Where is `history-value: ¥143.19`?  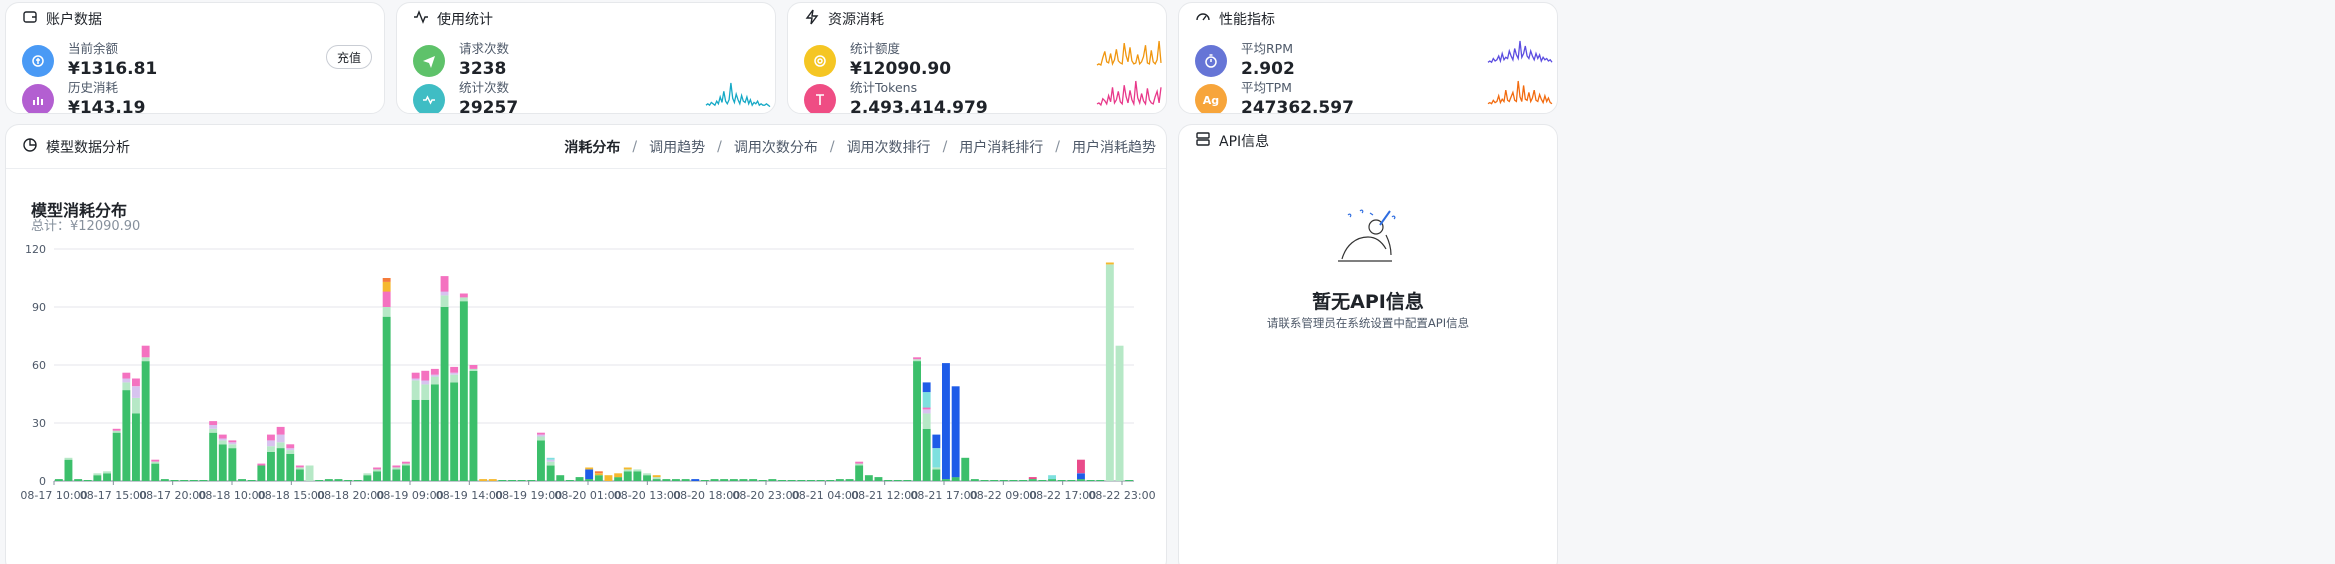 history-value: ¥143.19 is located at coordinates (107, 106).